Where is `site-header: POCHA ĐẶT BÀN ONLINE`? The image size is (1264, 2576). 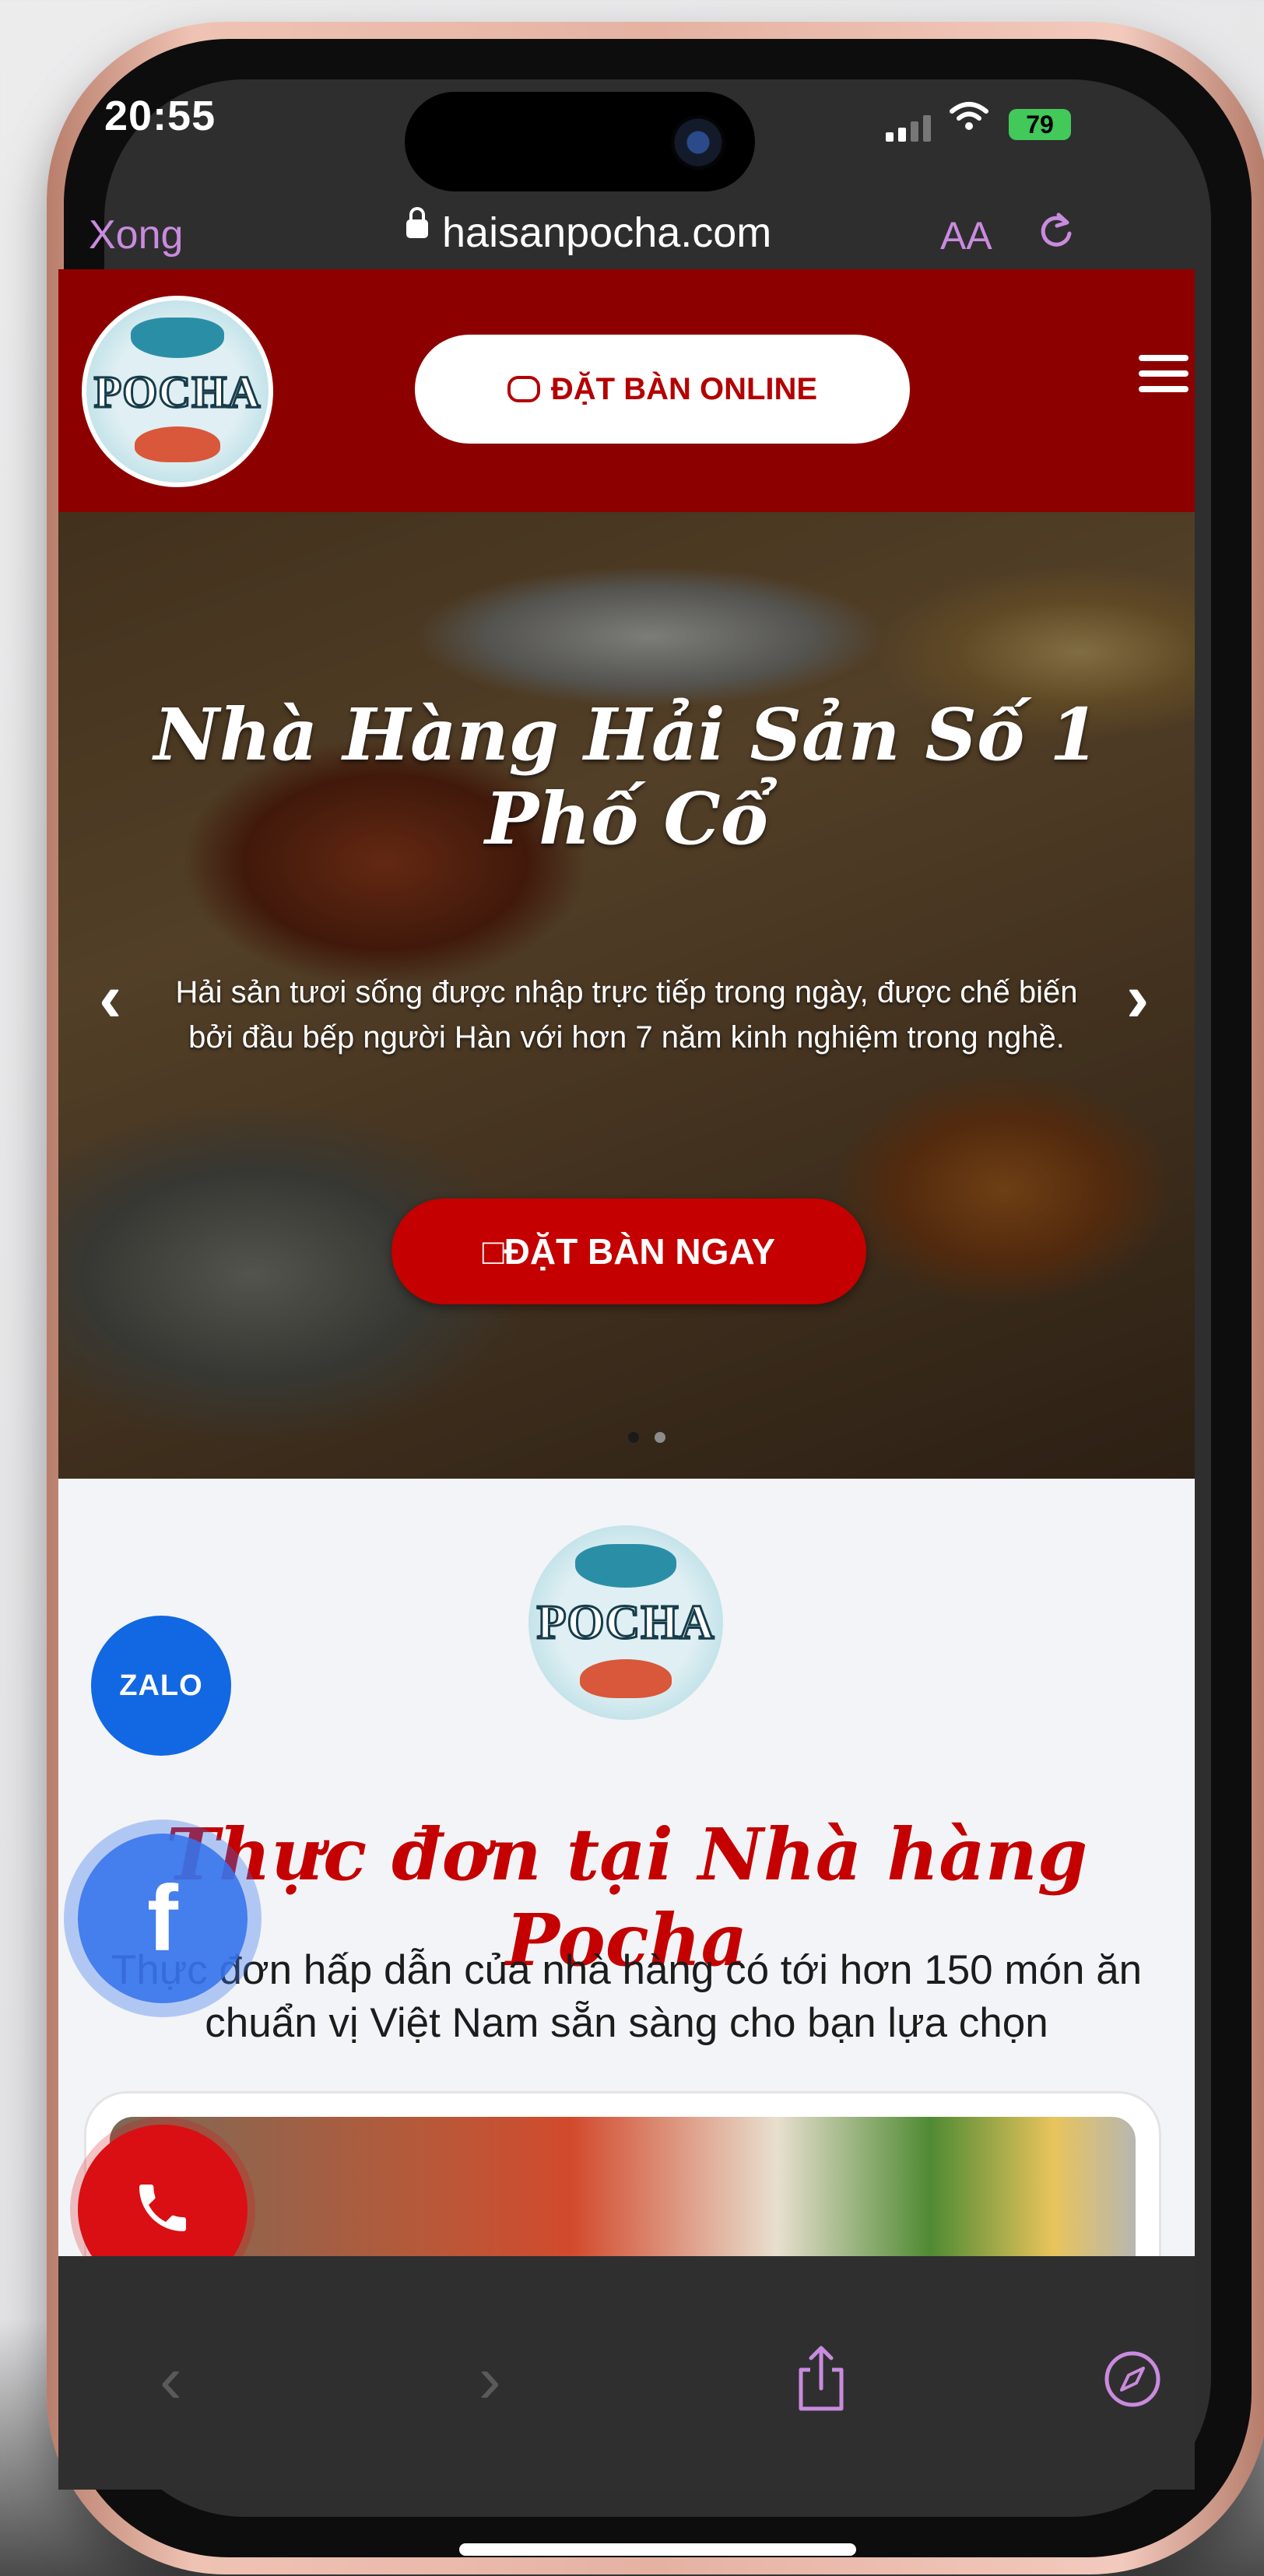
site-header: POCHA ĐẶT BÀN ONLINE is located at coordinates (626, 391).